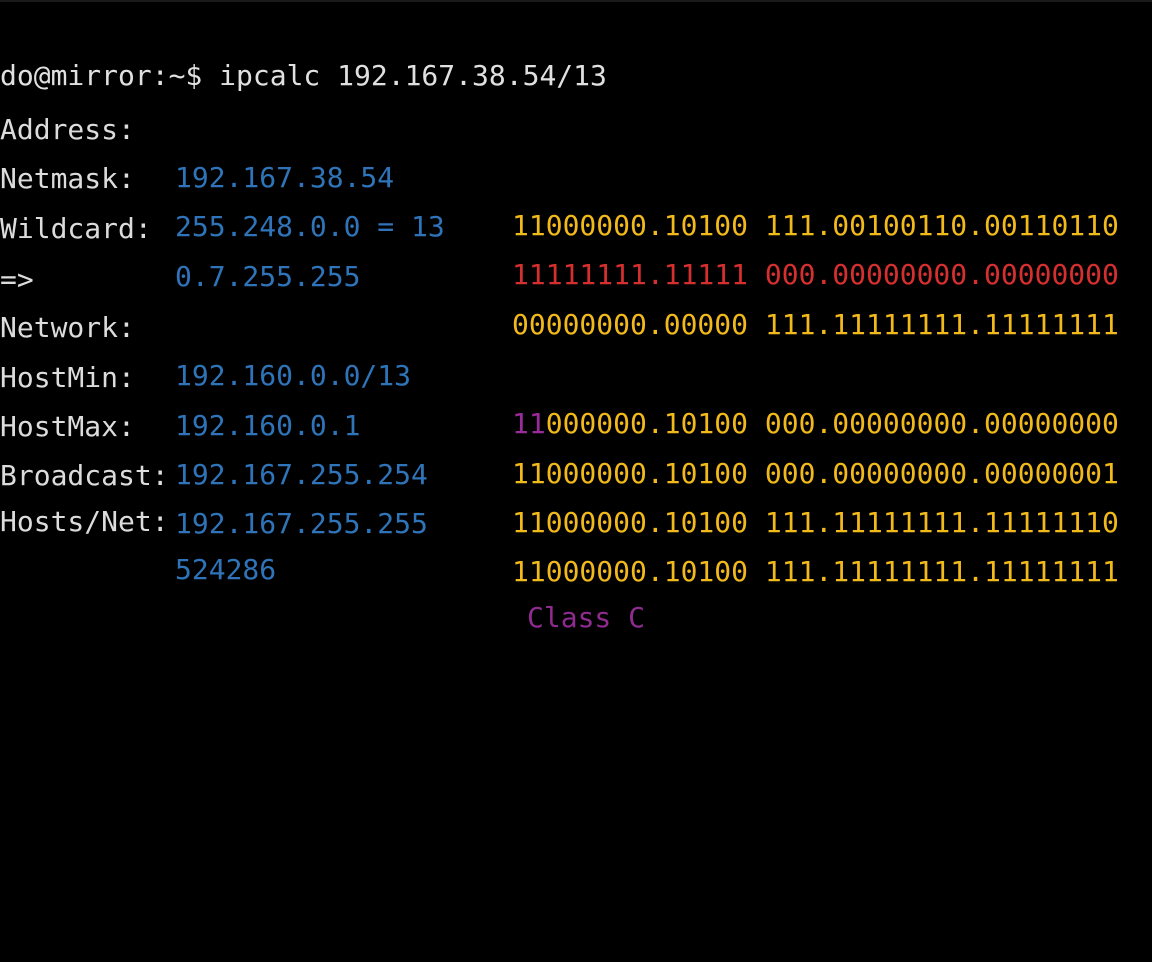  I want to click on class-badge: Class C, so click(586, 617).